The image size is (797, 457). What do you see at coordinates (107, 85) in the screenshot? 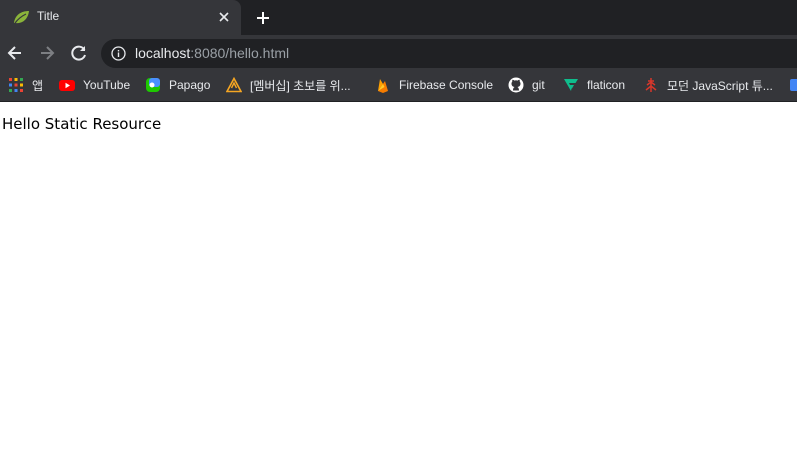
I see `bookmark-label: YouTube` at bounding box center [107, 85].